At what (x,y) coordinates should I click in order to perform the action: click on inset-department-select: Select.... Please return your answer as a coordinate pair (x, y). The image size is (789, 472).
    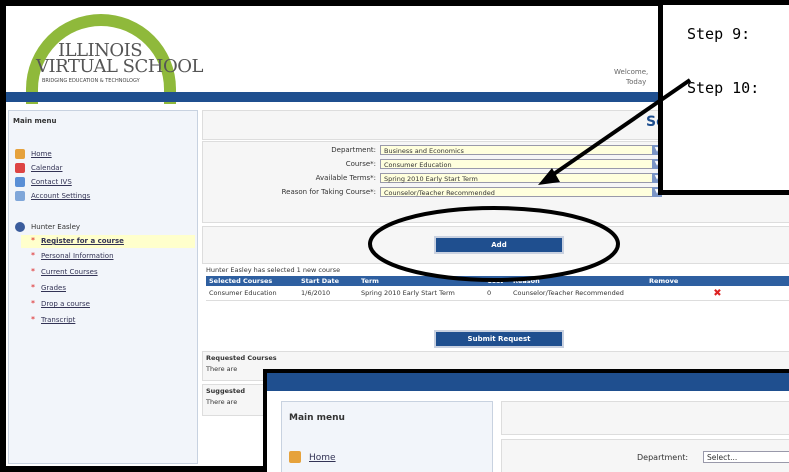
    Looking at the image, I should click on (746, 457).